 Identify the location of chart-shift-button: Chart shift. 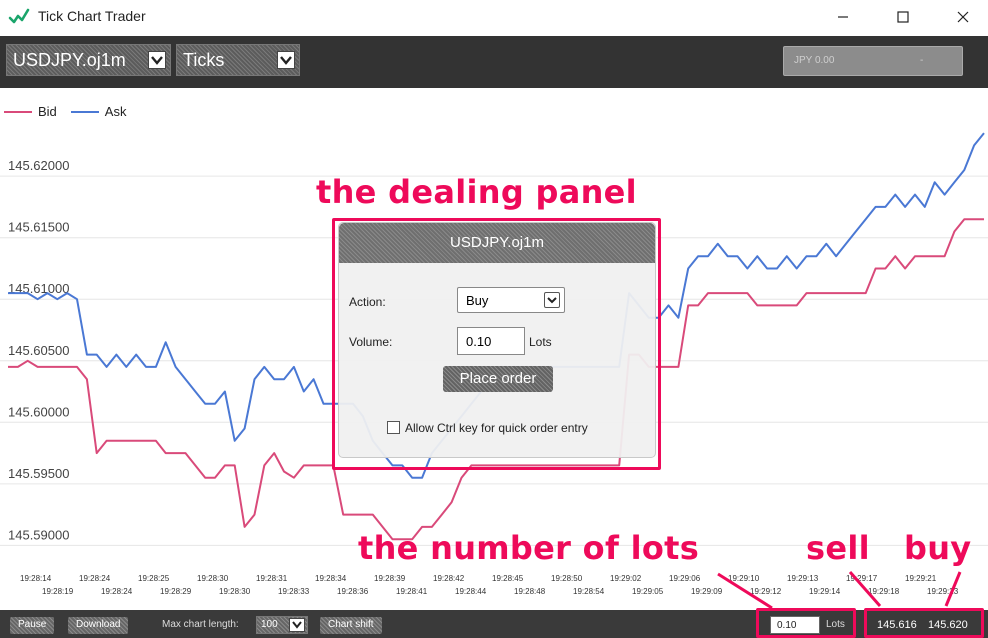
(351, 625).